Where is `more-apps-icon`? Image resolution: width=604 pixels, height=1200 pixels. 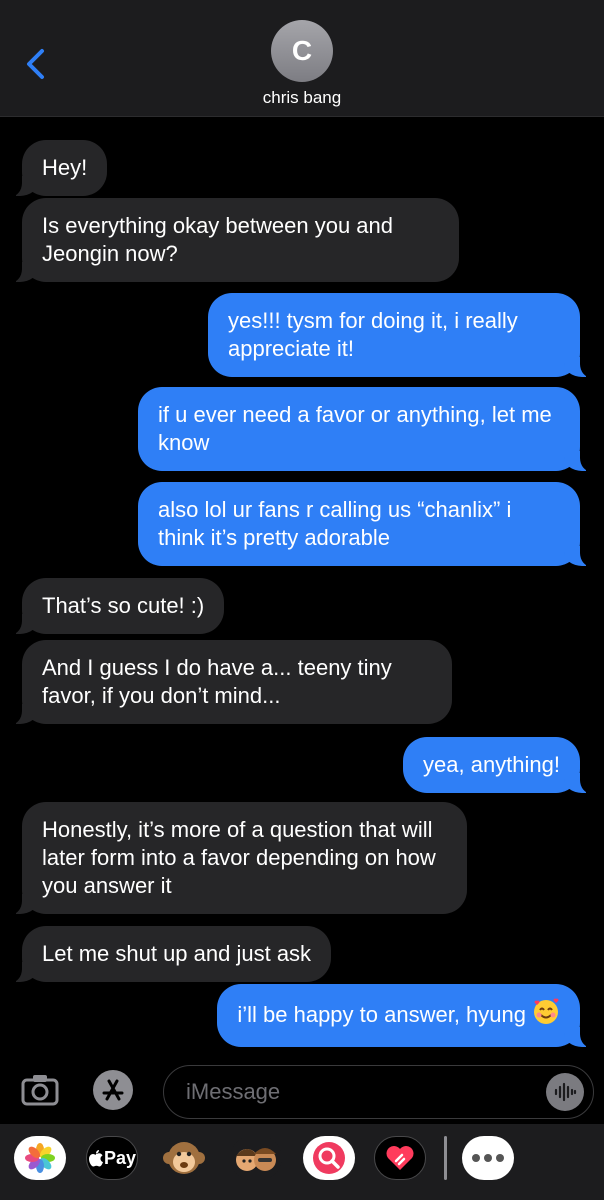 more-apps-icon is located at coordinates (488, 1158).